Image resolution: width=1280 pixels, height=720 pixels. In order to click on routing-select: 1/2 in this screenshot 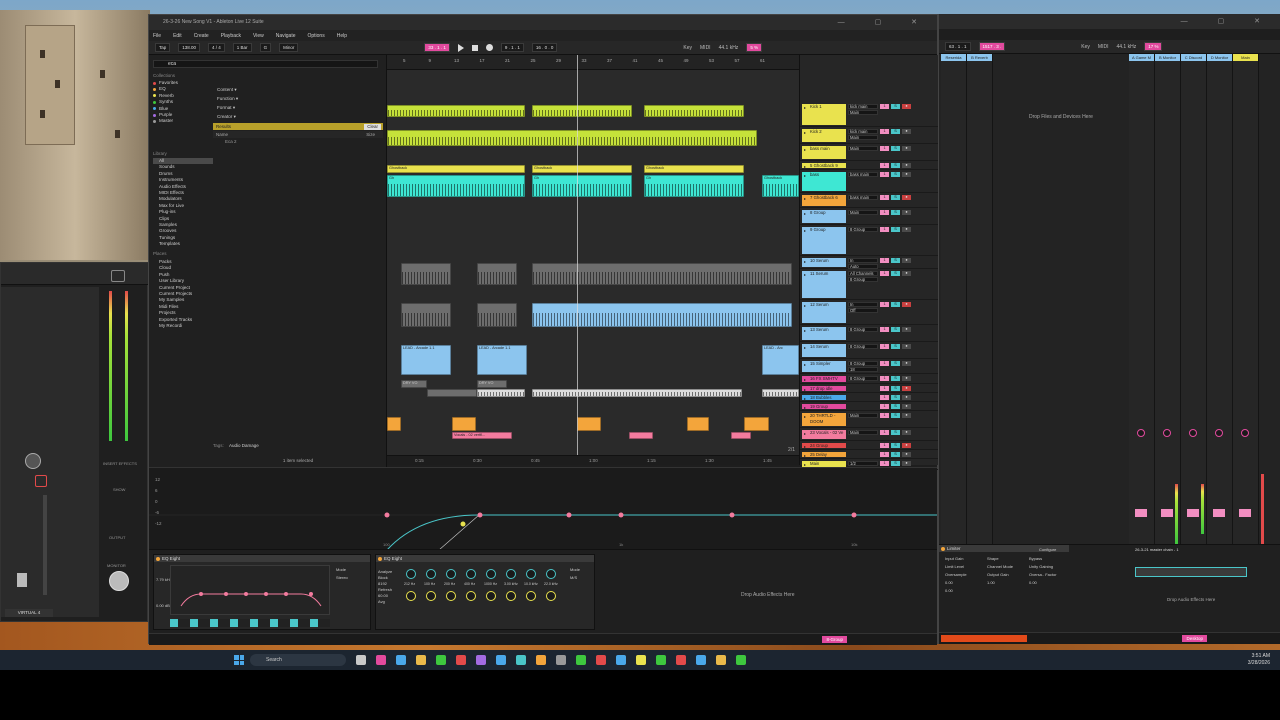, I will do `click(863, 463)`.